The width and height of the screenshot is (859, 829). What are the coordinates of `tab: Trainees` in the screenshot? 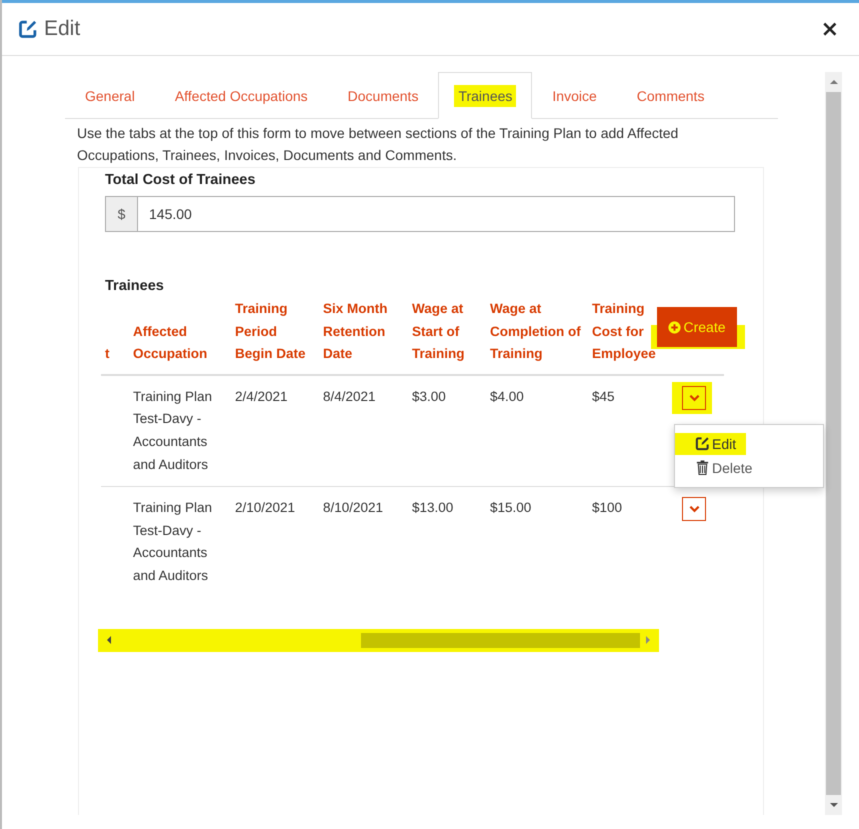 It's located at (485, 95).